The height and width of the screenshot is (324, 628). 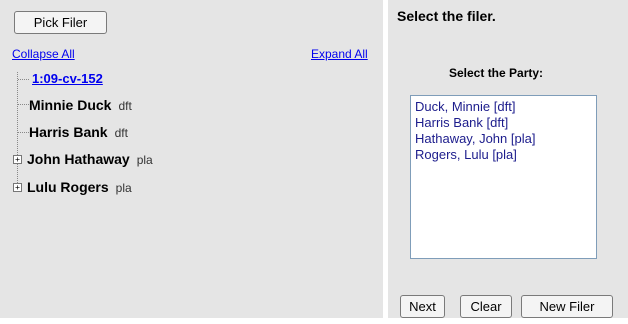 What do you see at coordinates (567, 306) in the screenshot?
I see `new-filer-button: New Filer` at bounding box center [567, 306].